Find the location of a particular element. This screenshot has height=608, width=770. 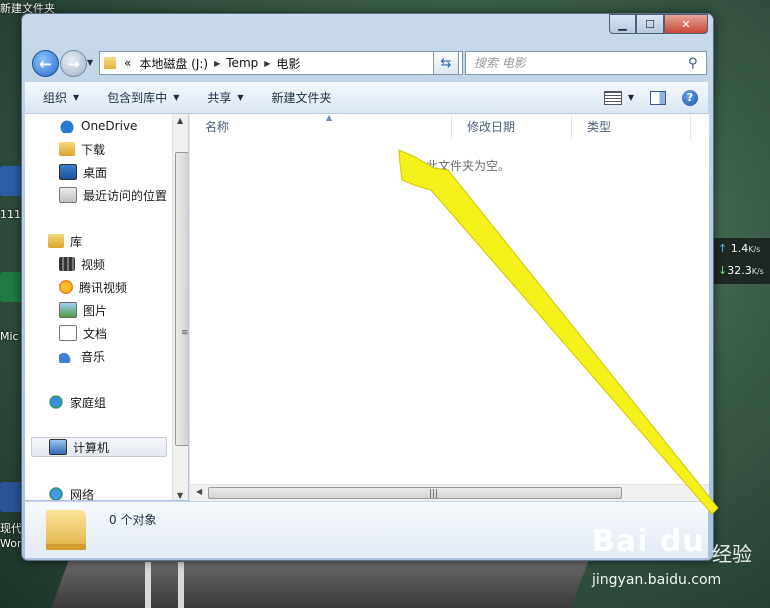

search-box: ⚲ is located at coordinates (586, 63).